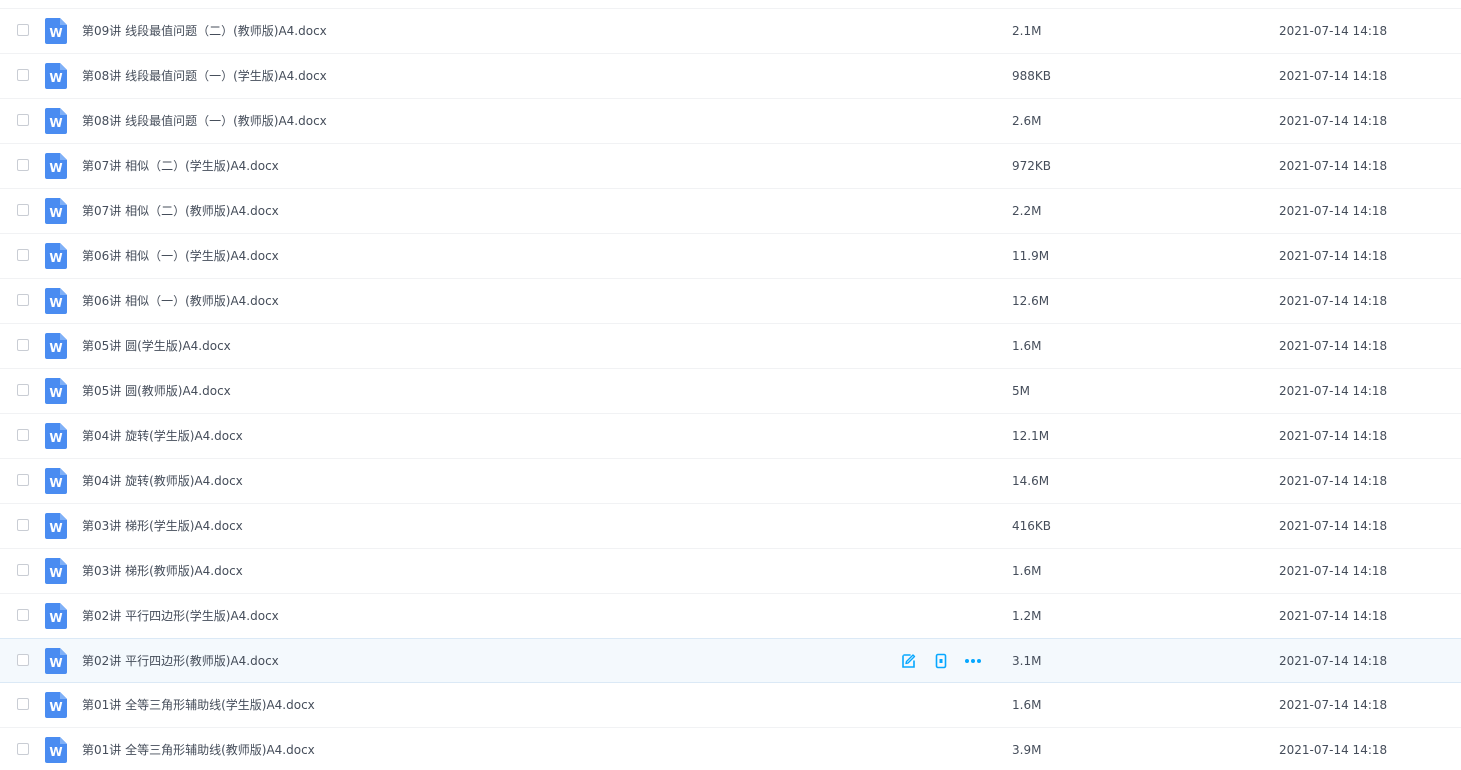 The image size is (1461, 770). What do you see at coordinates (180, 616) in the screenshot?
I see `file-name: 第02讲 平行四边形(学生版)A4.docx` at bounding box center [180, 616].